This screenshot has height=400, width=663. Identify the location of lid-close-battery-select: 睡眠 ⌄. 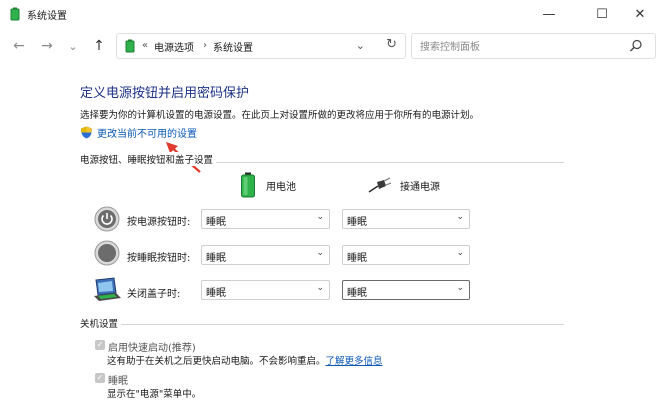
(265, 290).